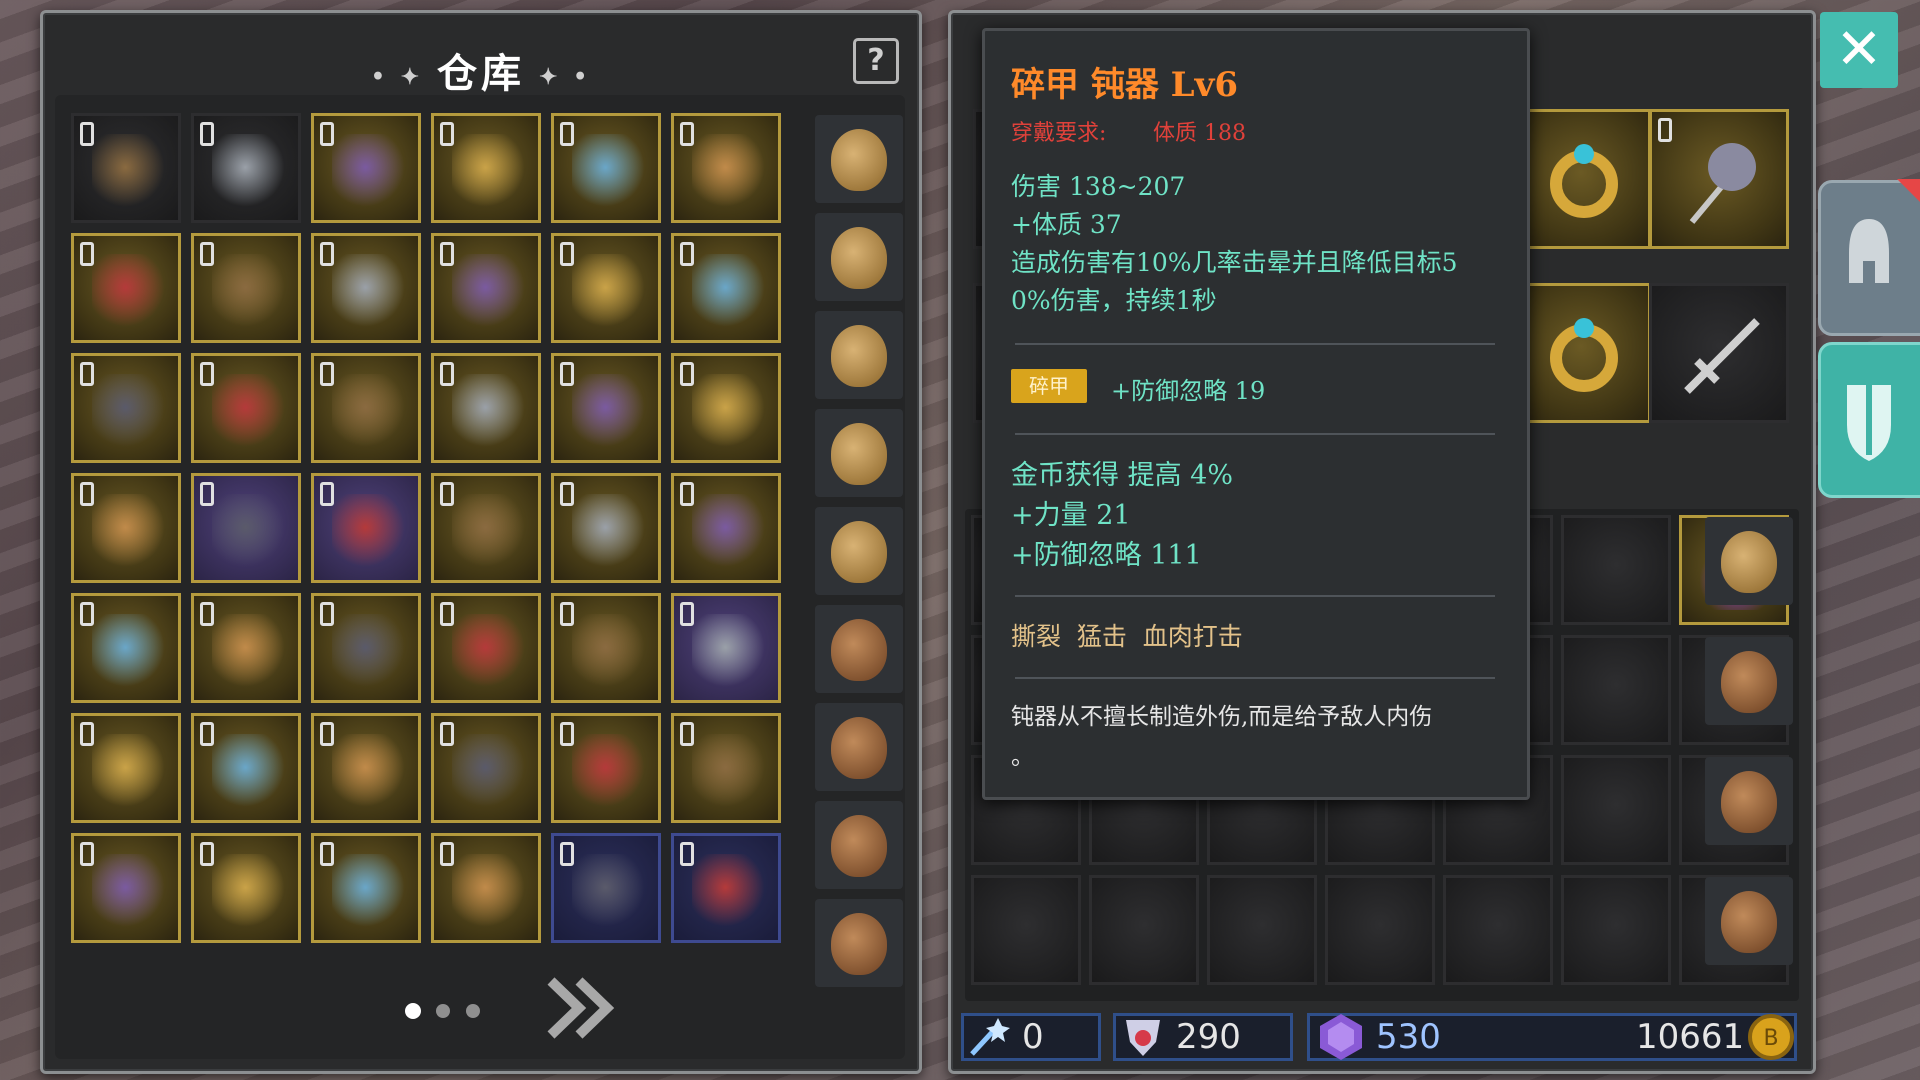 Image resolution: width=1920 pixels, height=1080 pixels. I want to click on tab-shield, so click(1869, 420).